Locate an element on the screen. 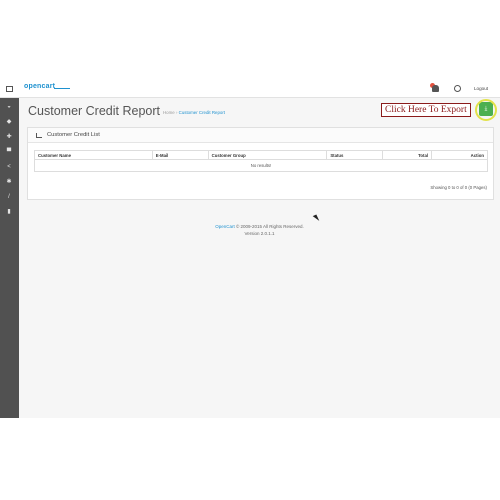 The height and width of the screenshot is (500, 500). help-icon is located at coordinates (457, 88).